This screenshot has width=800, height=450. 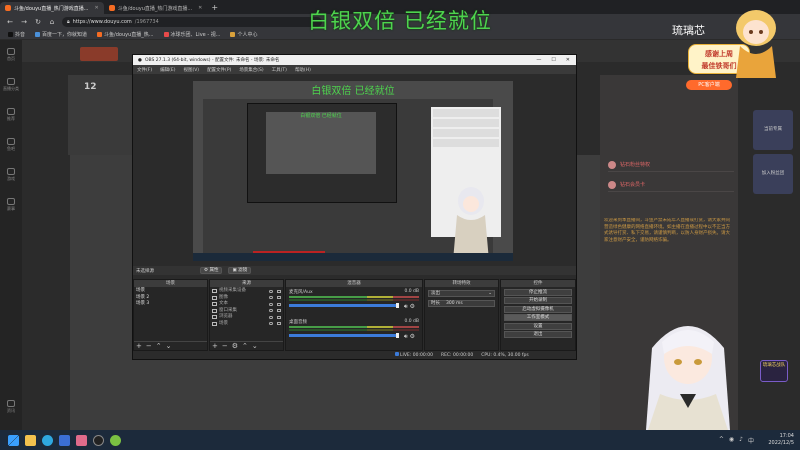 I want to click on nav-category: 直播分类, so click(x=11, y=85).